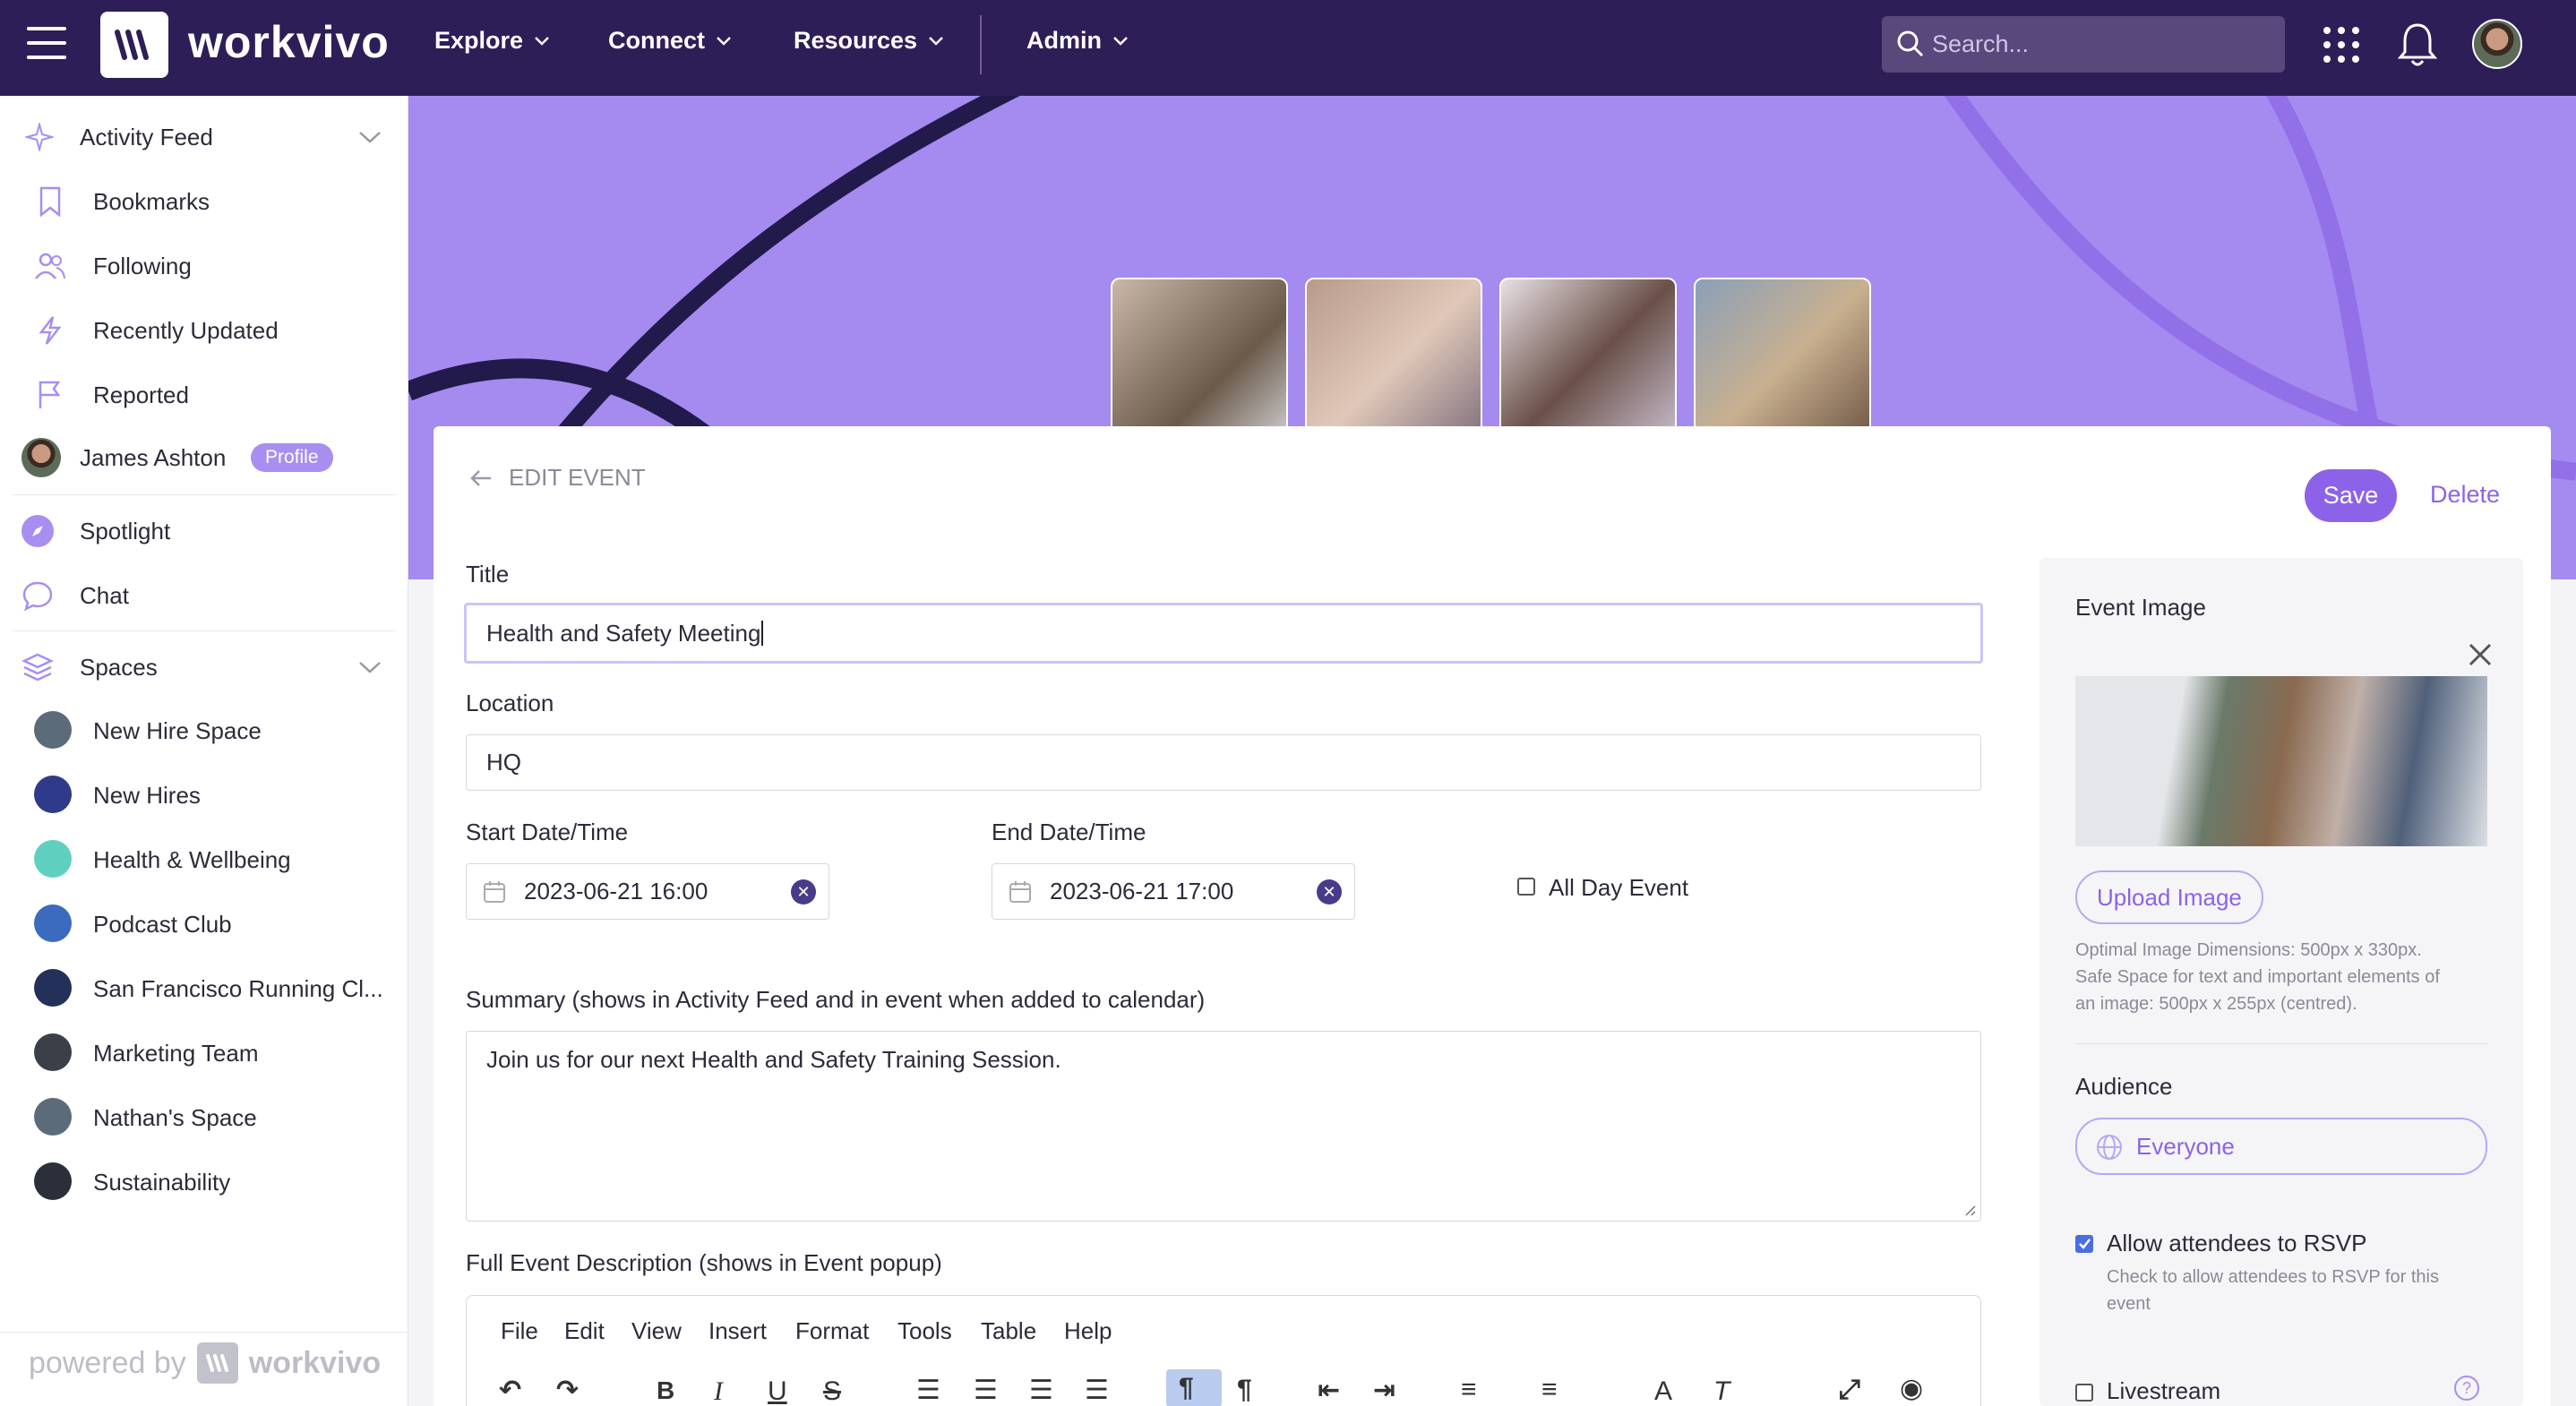 This screenshot has width=2576, height=1406. What do you see at coordinates (1097, 1390) in the screenshot?
I see `align-justify-icon: ☰` at bounding box center [1097, 1390].